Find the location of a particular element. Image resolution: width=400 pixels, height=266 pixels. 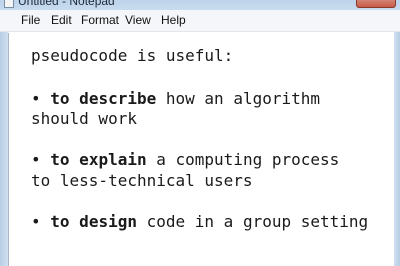

bullet-bold-text: to describe is located at coordinates (103, 98).